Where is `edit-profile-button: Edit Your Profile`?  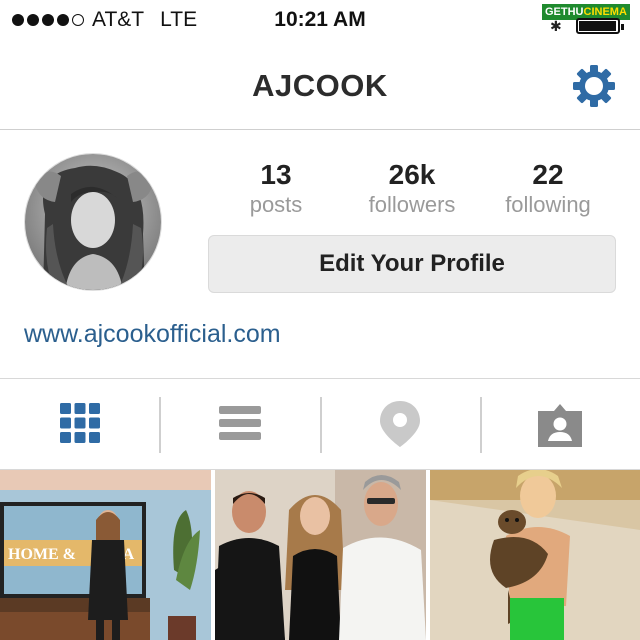 edit-profile-button: Edit Your Profile is located at coordinates (412, 264).